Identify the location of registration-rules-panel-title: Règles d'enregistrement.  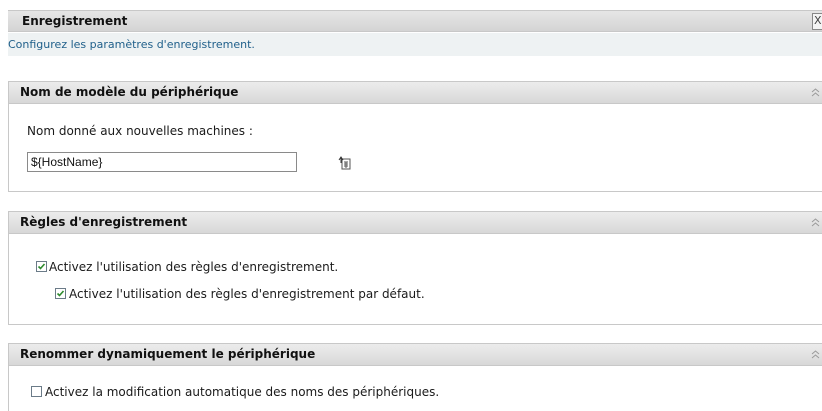
(104, 222).